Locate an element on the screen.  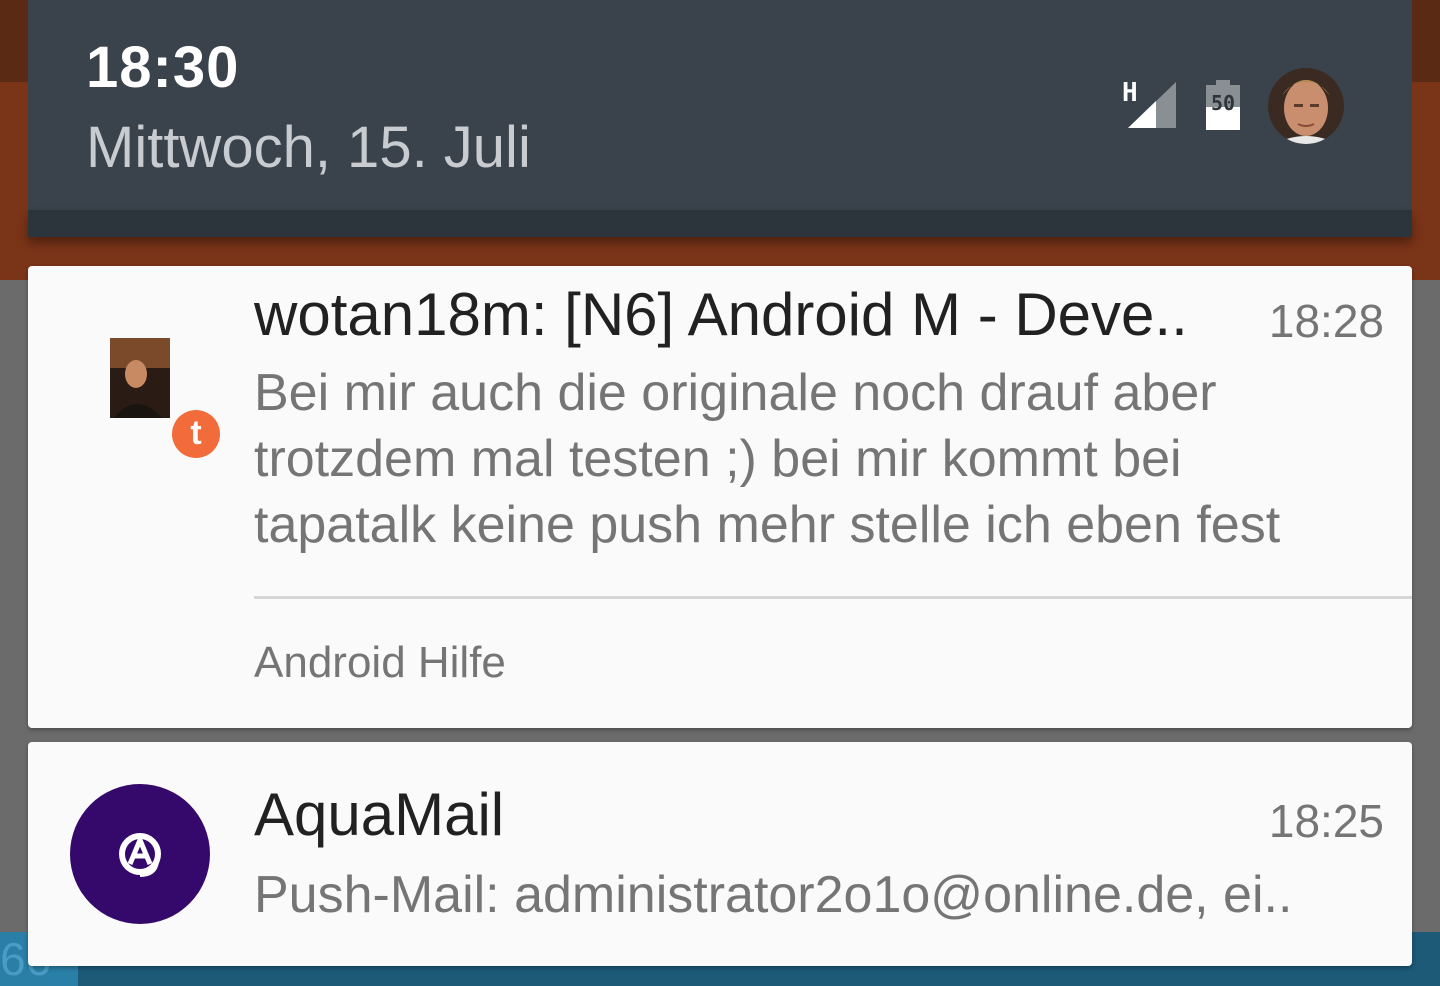
notification-title: wotan18m: [N6] Android M - Deve.. is located at coordinates (721, 314).